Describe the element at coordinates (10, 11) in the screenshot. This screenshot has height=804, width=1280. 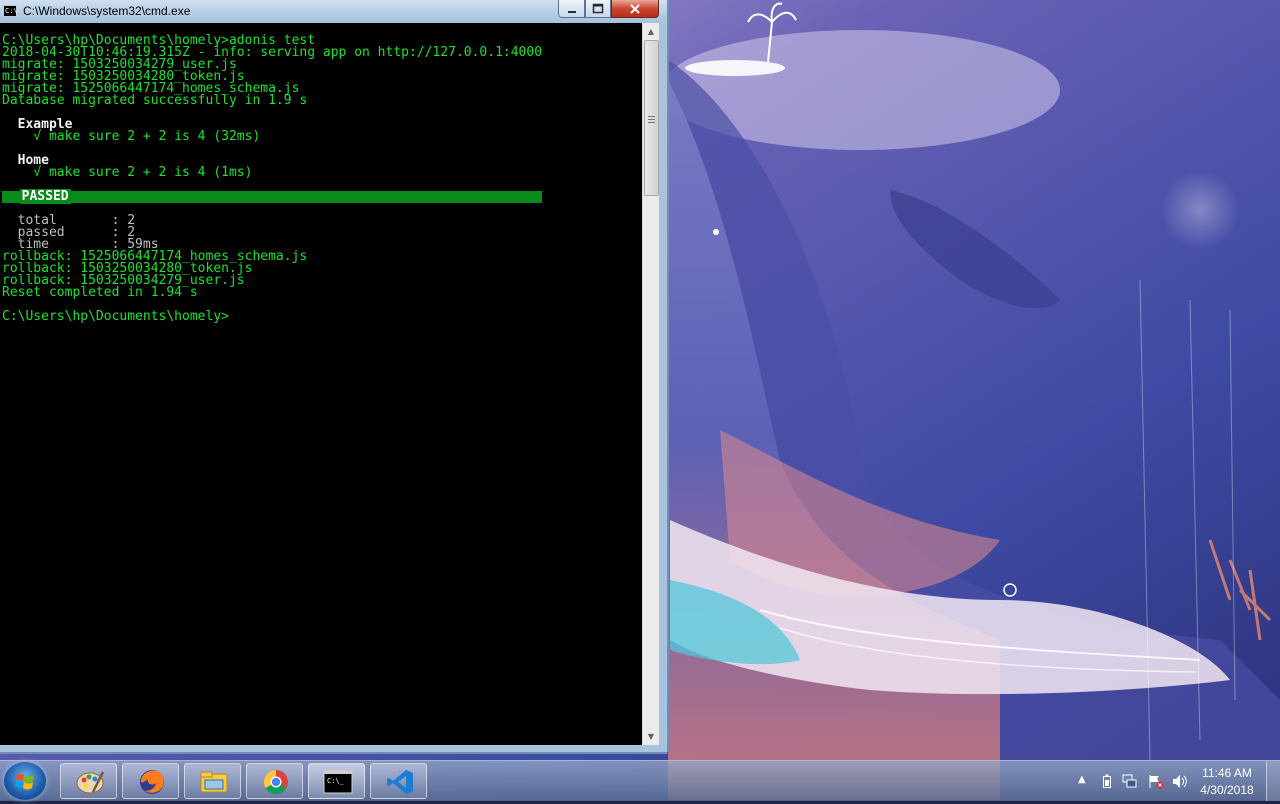
I see `cmd-window-icon: C:\` at that location.